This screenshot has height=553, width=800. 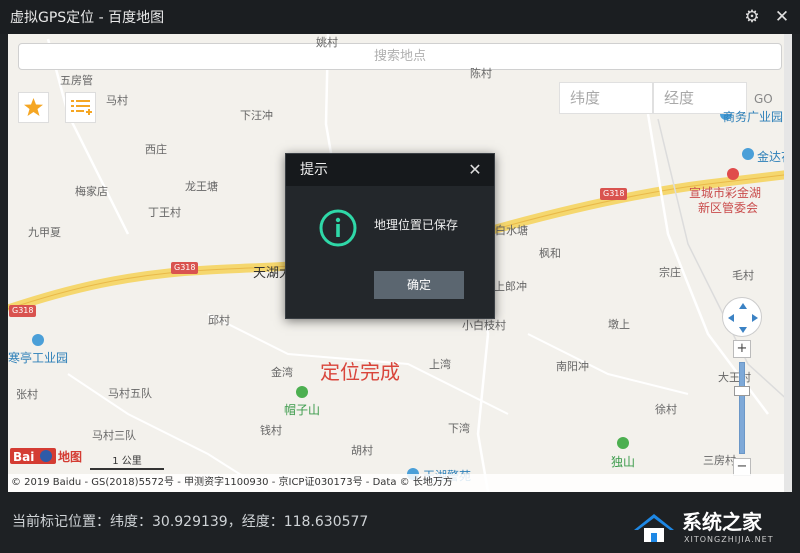 I want to click on map-label: 钱村, so click(x=271, y=430).